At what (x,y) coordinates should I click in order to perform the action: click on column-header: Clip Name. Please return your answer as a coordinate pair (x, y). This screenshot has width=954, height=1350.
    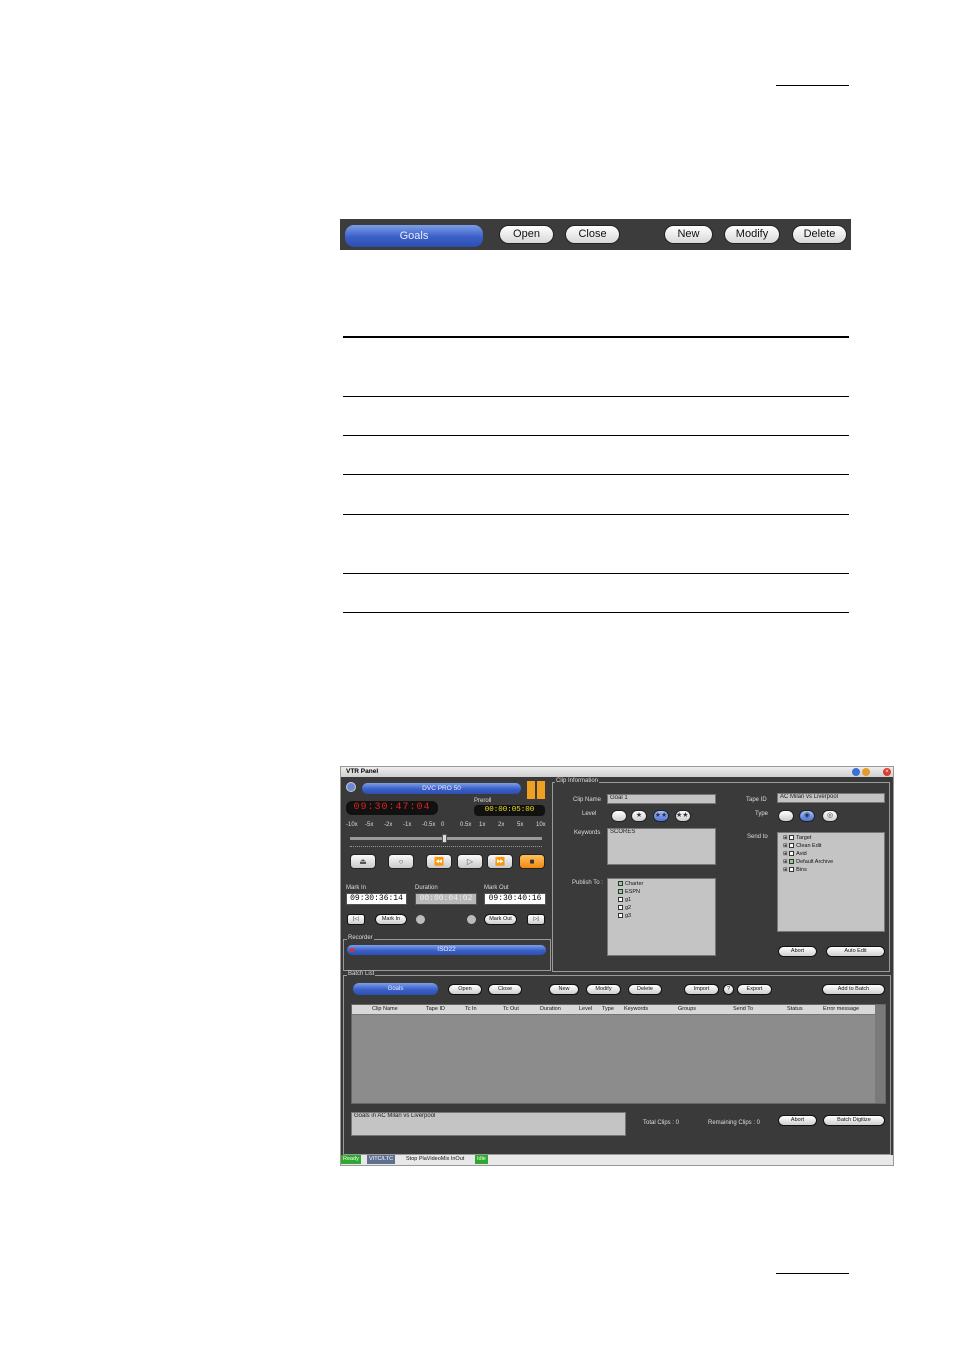
    Looking at the image, I should click on (385, 1009).